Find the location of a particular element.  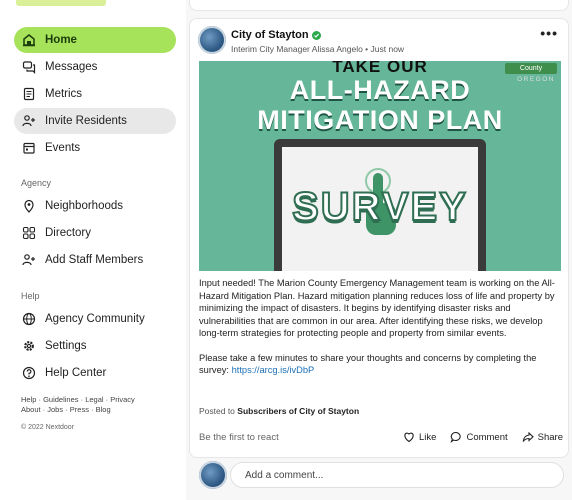

footer-links-line1: Help · Guidelines · Legal · Privacy is located at coordinates (78, 400).